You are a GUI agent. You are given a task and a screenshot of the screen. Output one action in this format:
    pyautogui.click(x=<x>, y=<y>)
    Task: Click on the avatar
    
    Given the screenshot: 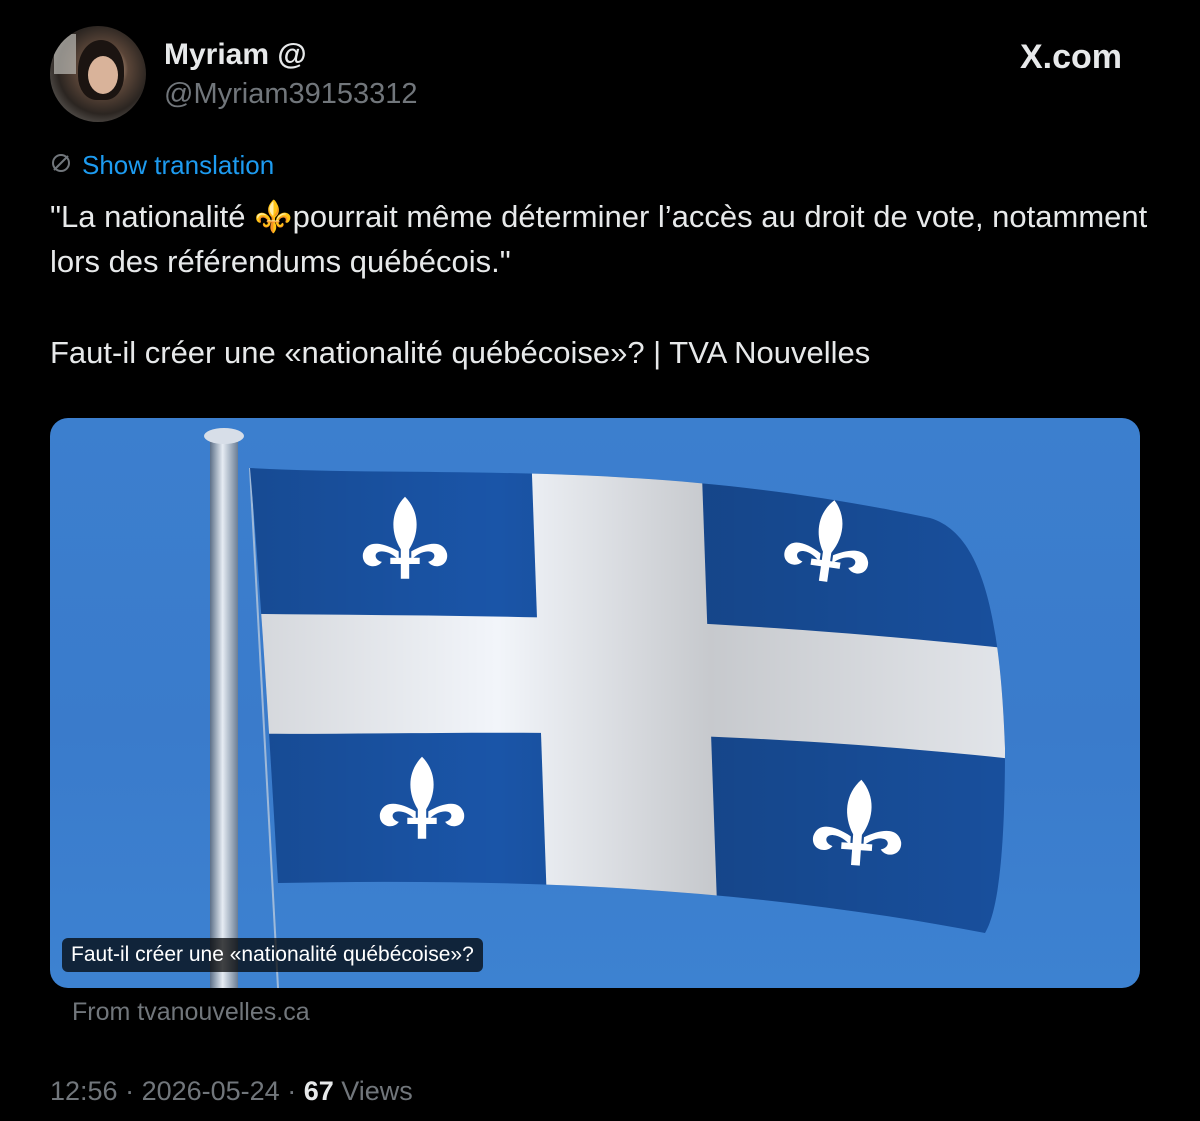 What is the action you would take?
    pyautogui.click(x=98, y=74)
    